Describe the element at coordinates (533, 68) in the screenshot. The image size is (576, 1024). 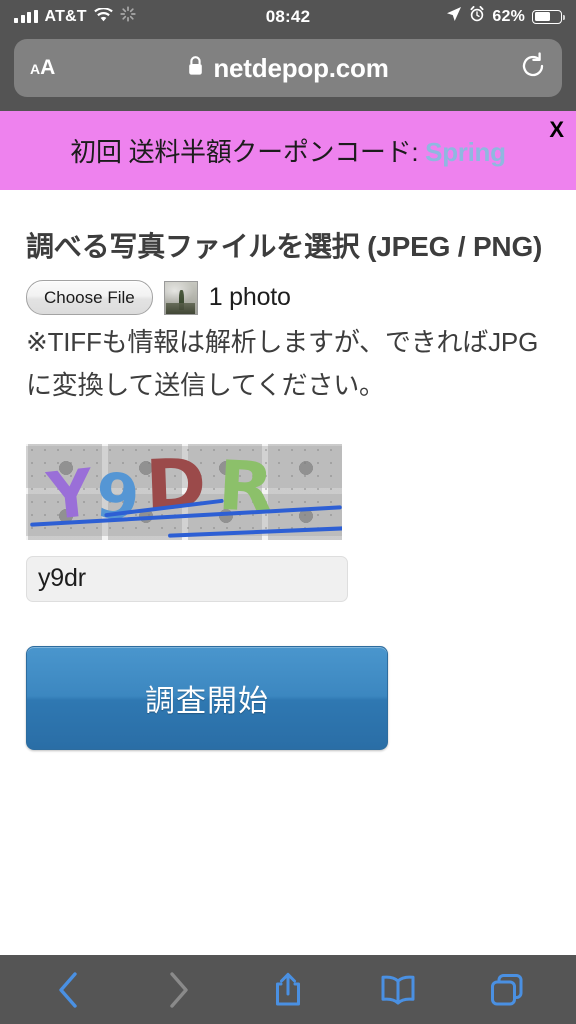
I see `reload-icon` at that location.